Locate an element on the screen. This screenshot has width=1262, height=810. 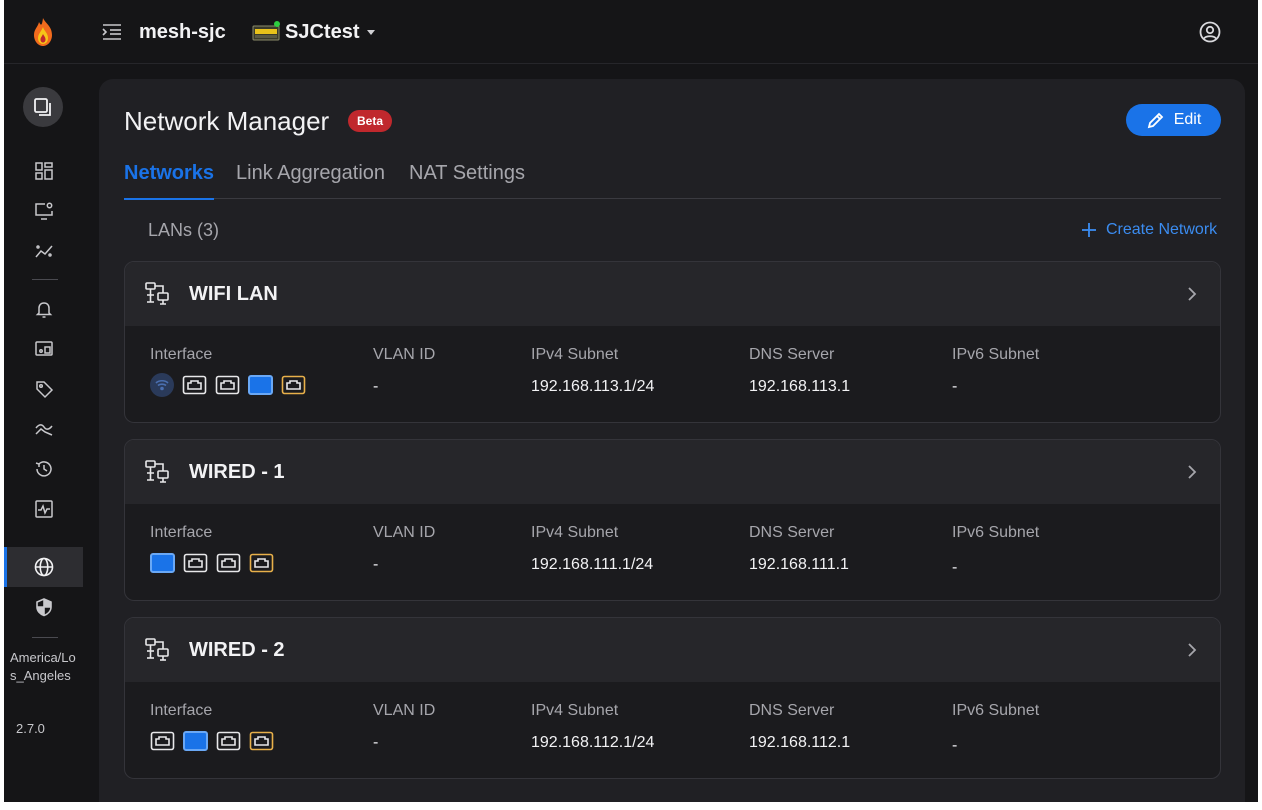
pulse-chart-icon is located at coordinates (43, 509).